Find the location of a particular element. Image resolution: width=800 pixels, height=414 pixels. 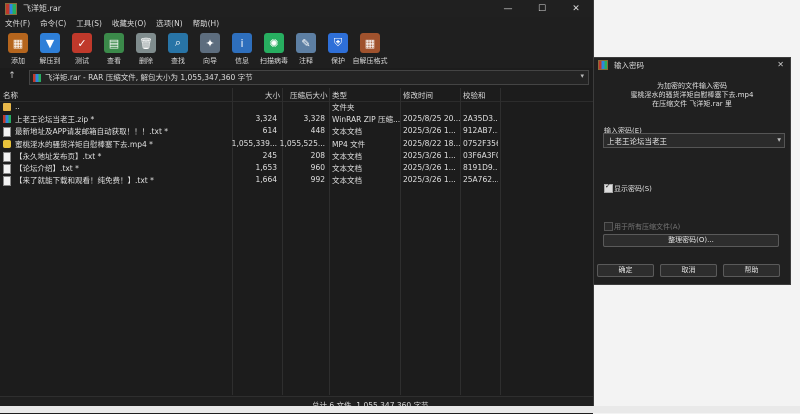

use-for-all-checkbox is located at coordinates (608, 226).